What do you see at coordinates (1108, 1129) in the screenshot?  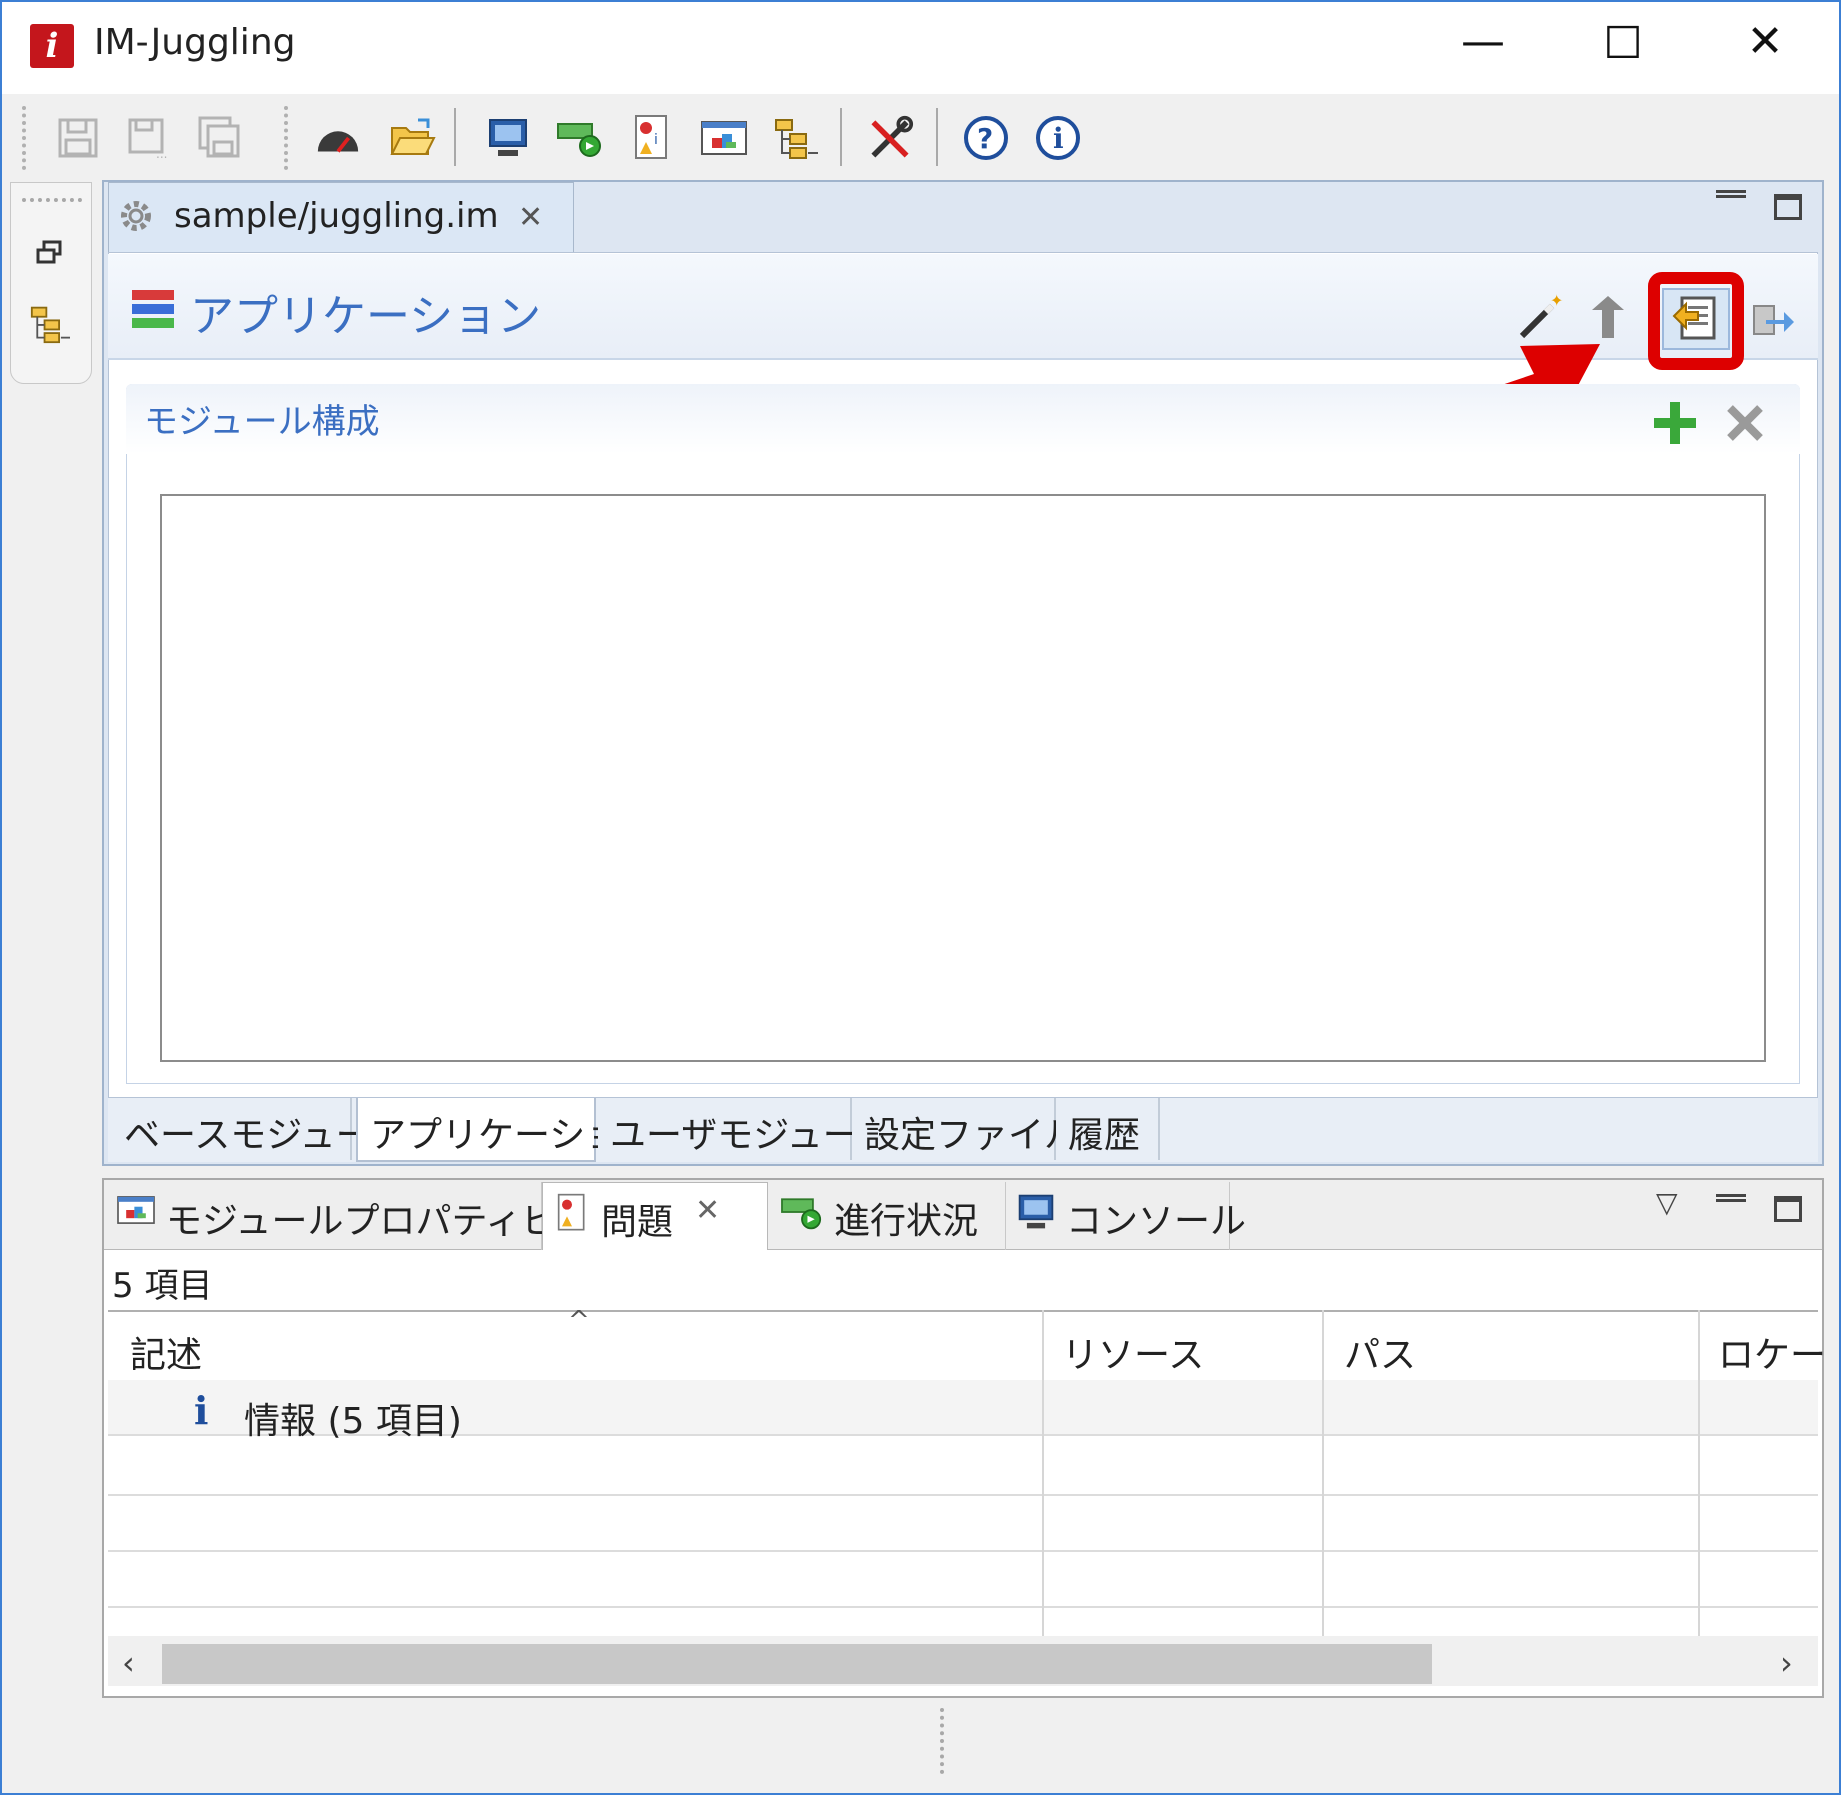 I see `tab-history: 履歴` at bounding box center [1108, 1129].